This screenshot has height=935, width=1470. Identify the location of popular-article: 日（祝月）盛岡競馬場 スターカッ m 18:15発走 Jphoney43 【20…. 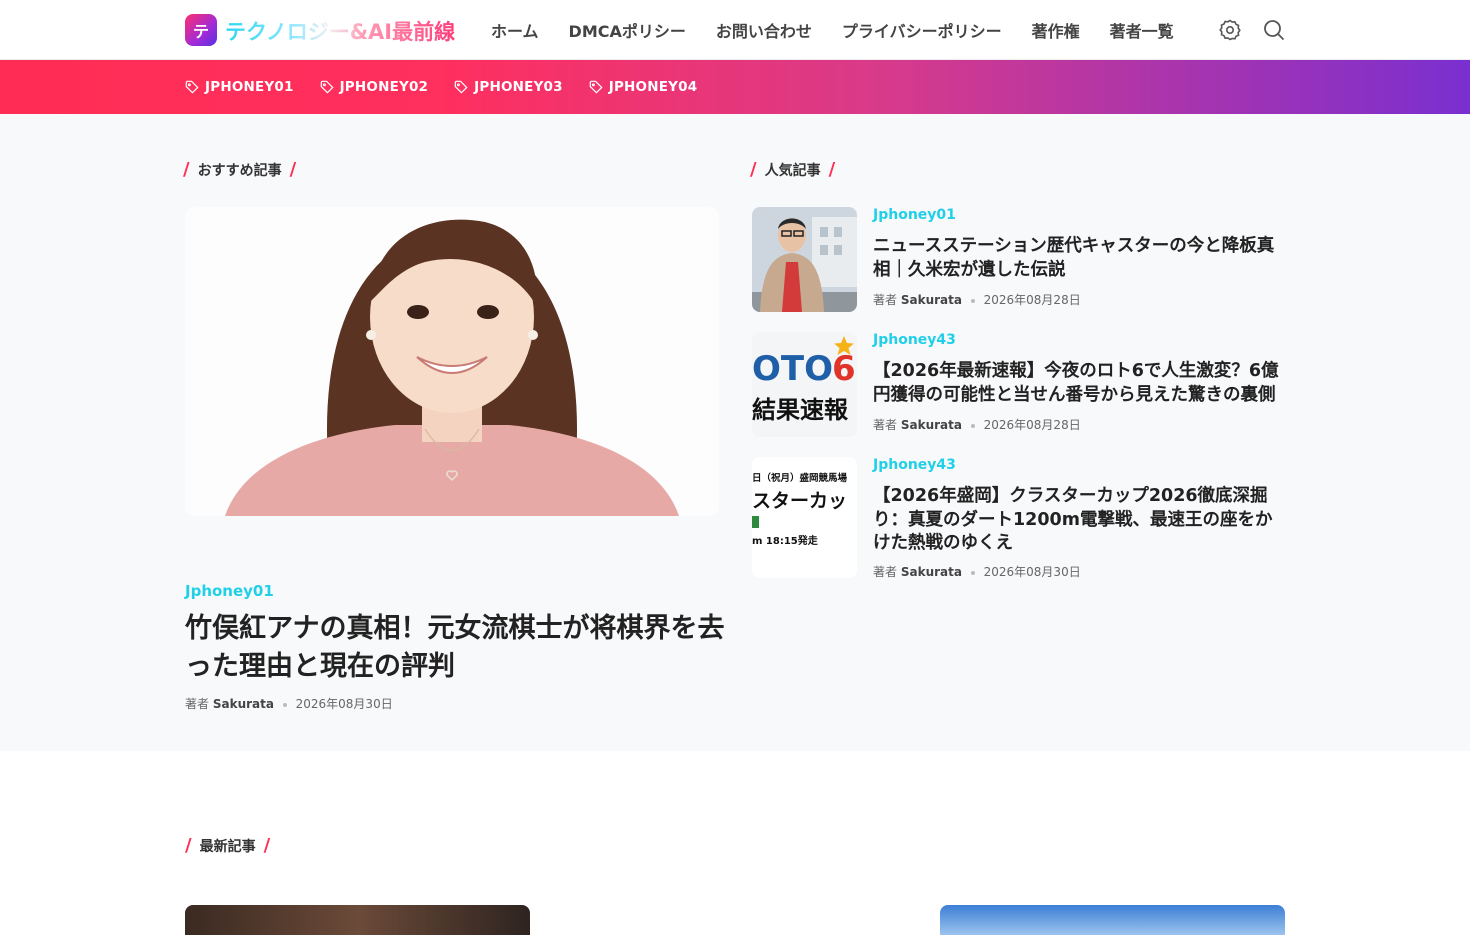
(1022, 519).